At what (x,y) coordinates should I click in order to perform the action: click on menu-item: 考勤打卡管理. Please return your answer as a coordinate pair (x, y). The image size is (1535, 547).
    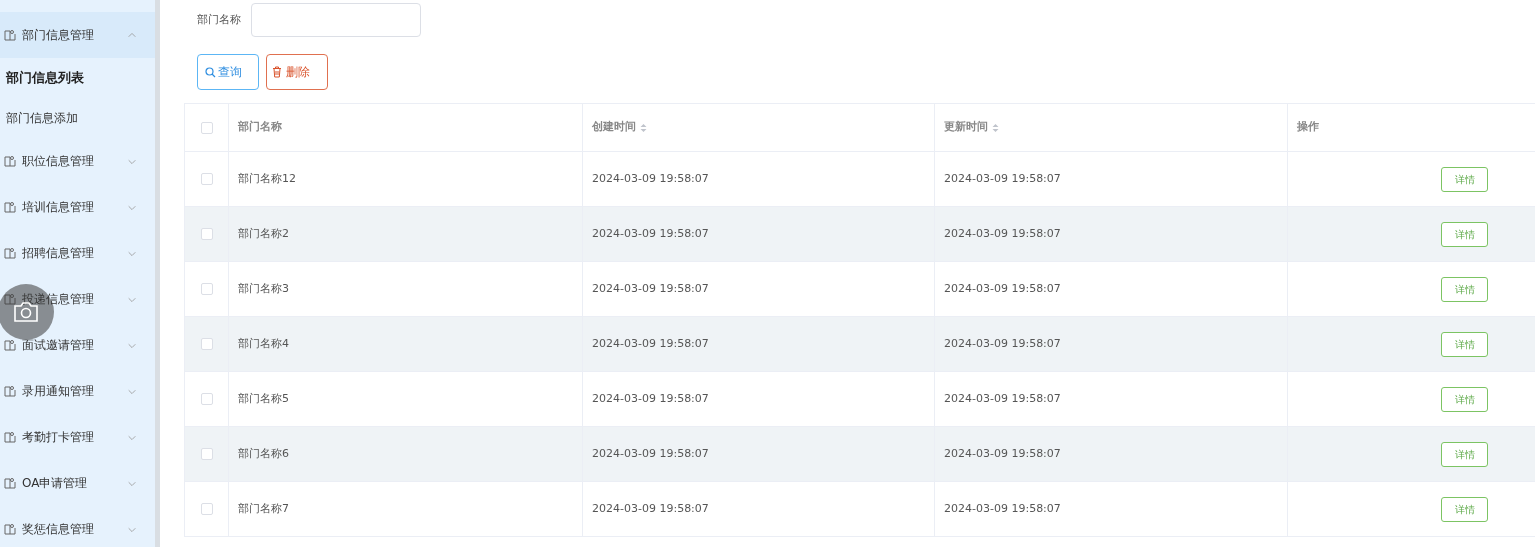
    Looking at the image, I should click on (77, 437).